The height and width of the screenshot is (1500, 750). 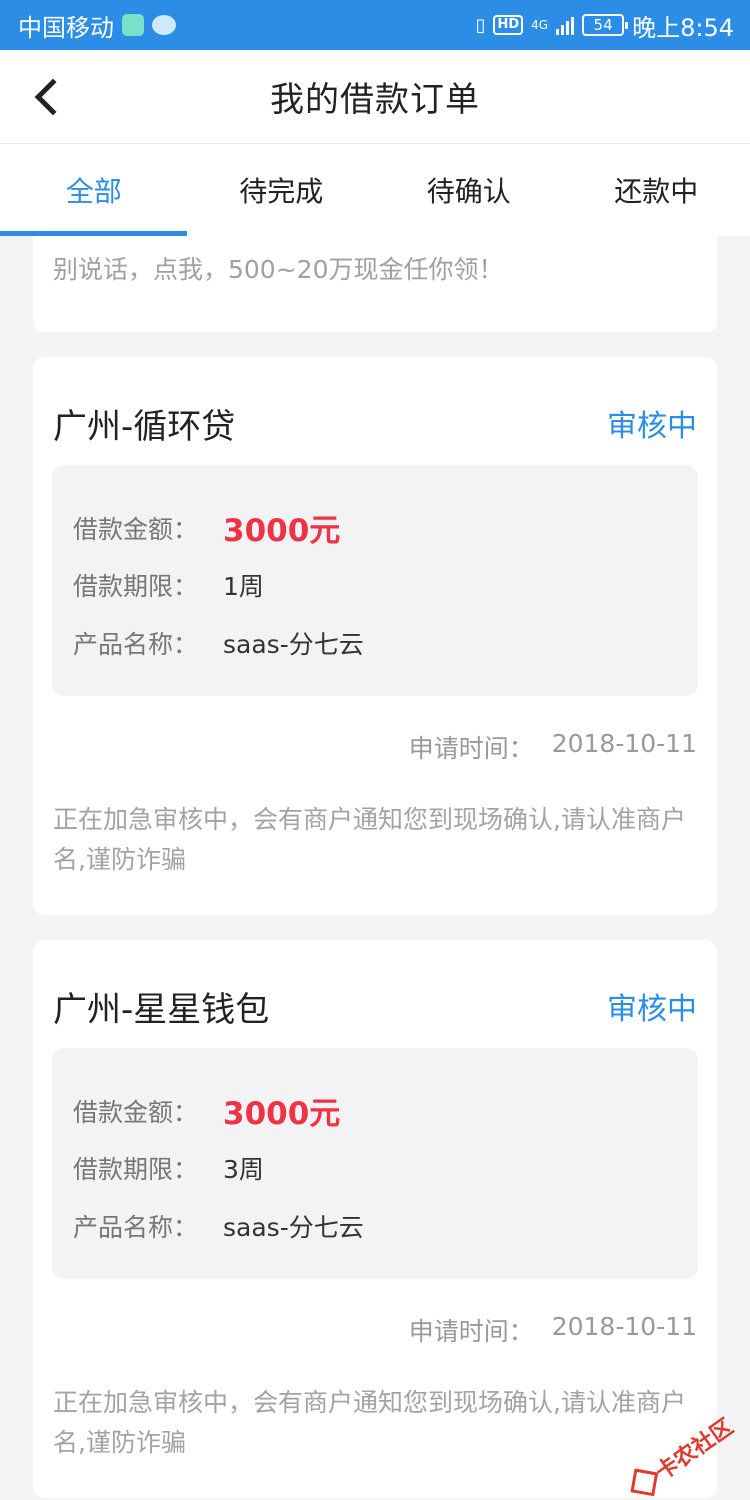 What do you see at coordinates (644, 1482) in the screenshot?
I see `watermark-logo-icon` at bounding box center [644, 1482].